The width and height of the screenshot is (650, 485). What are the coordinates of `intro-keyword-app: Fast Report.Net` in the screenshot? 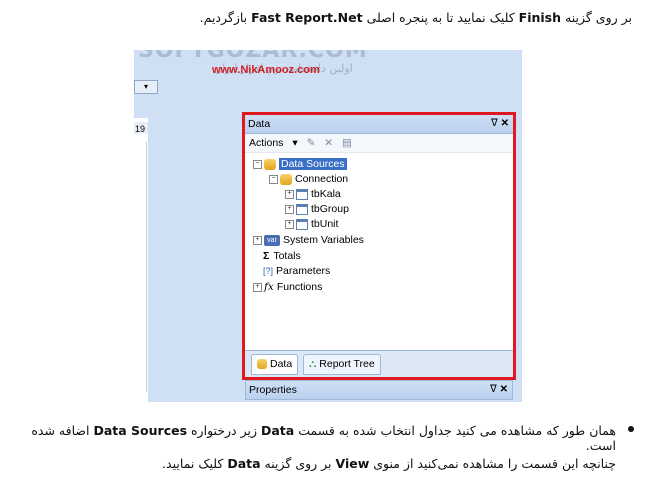 It's located at (307, 17).